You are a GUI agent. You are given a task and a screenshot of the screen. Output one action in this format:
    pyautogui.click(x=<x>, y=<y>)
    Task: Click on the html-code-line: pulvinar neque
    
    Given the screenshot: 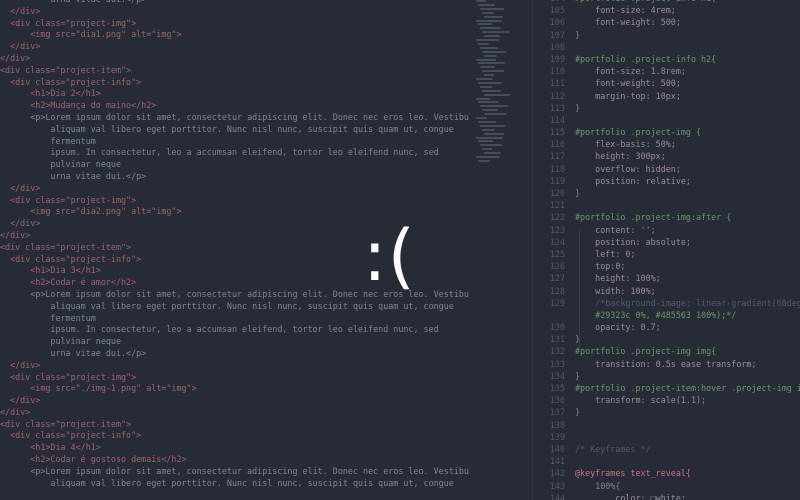 What is the action you would take?
    pyautogui.click(x=61, y=341)
    